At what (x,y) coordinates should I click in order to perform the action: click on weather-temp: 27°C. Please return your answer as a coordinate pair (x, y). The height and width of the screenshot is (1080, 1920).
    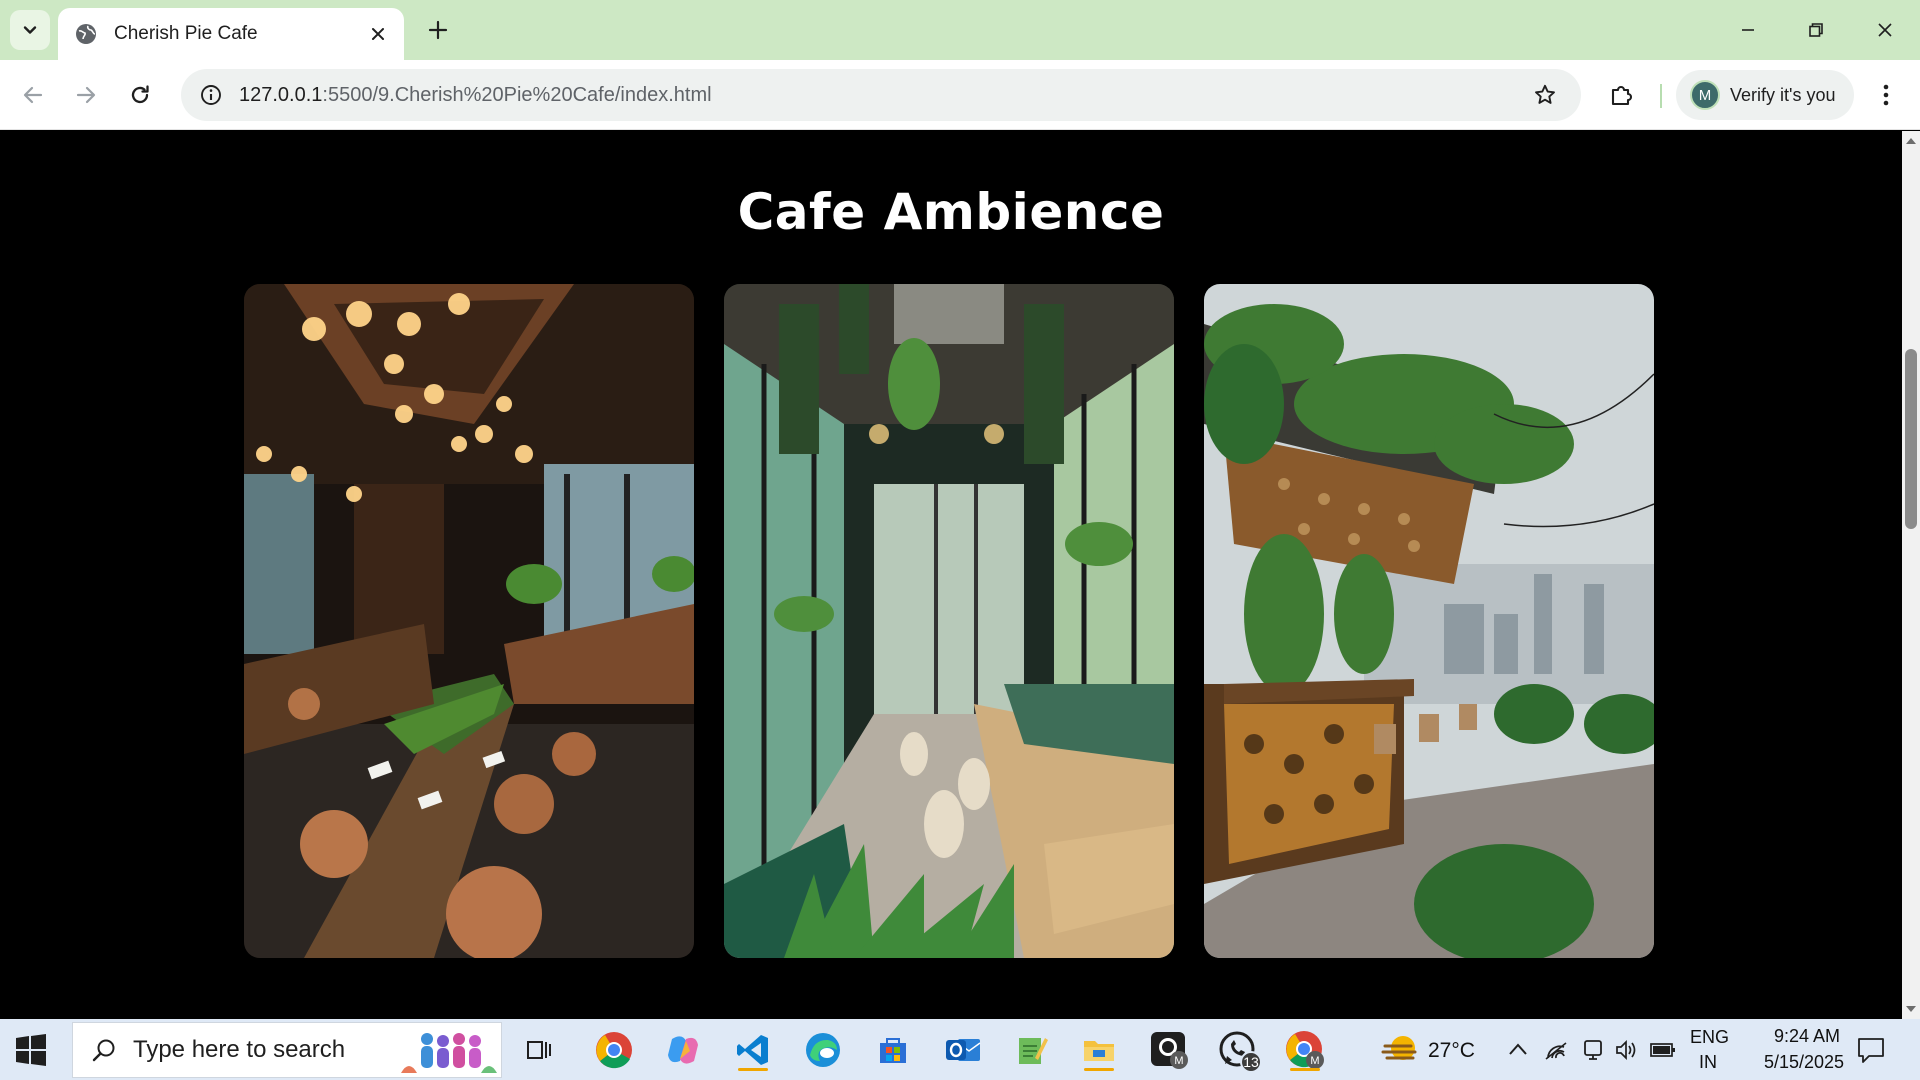
    Looking at the image, I should click on (1451, 1051).